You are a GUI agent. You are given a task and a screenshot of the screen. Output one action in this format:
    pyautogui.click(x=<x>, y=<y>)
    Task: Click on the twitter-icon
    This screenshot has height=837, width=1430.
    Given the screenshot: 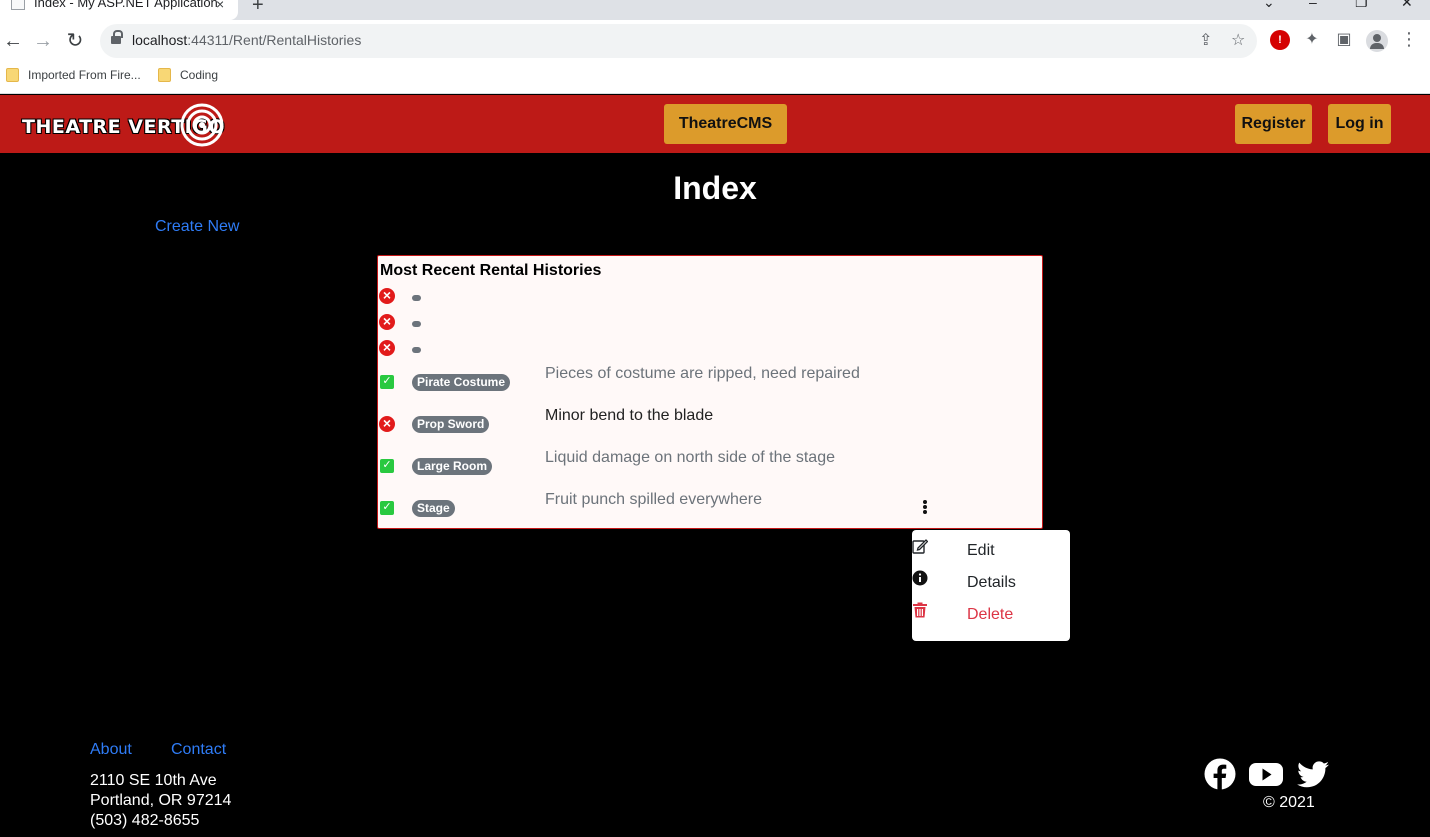 What is the action you would take?
    pyautogui.click(x=1313, y=774)
    